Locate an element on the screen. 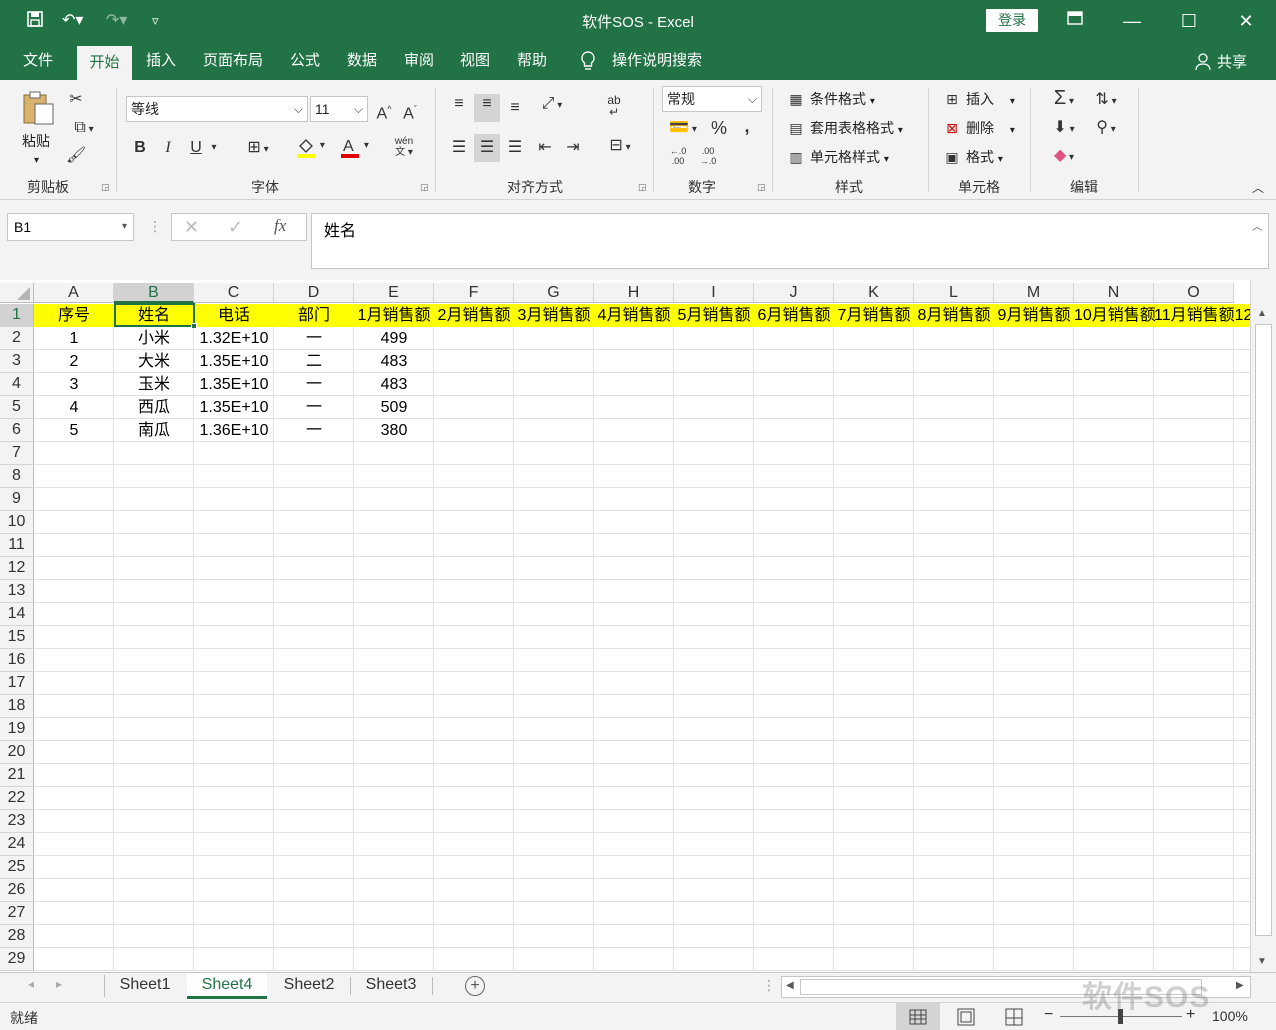  paste-label: 粘贴 is located at coordinates (36, 141).